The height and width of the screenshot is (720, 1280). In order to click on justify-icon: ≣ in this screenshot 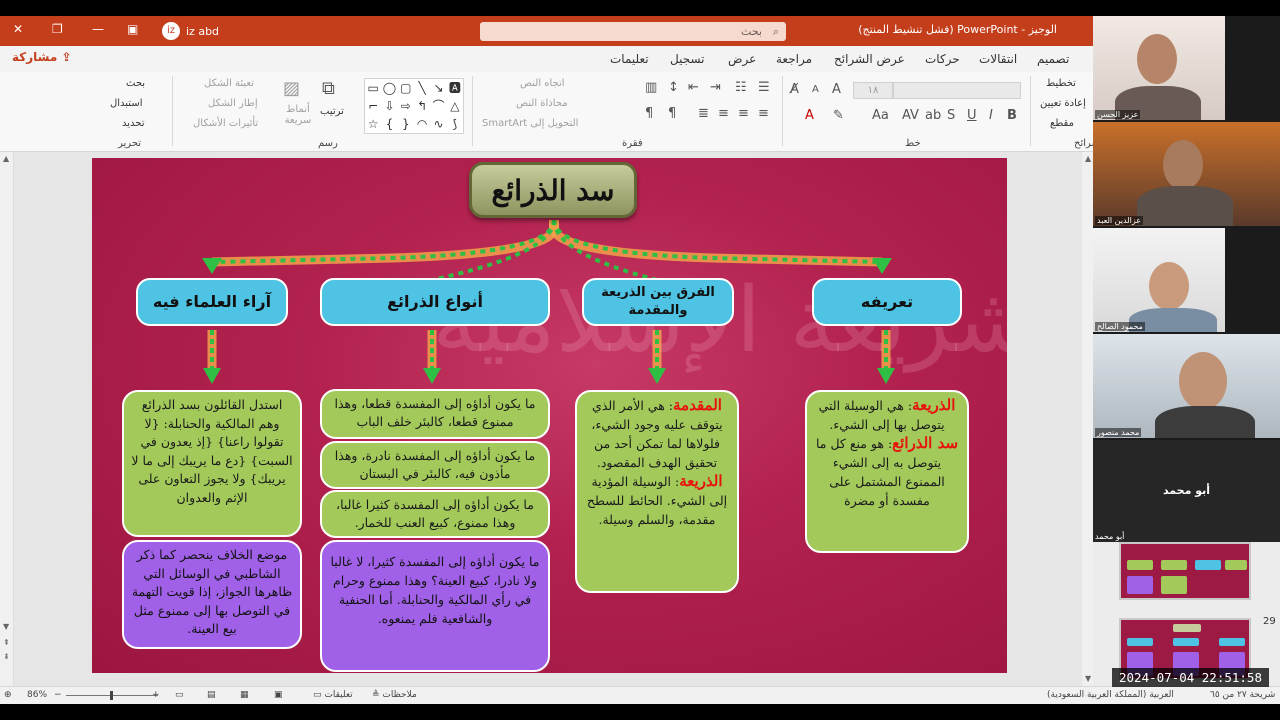, I will do `click(703, 113)`.